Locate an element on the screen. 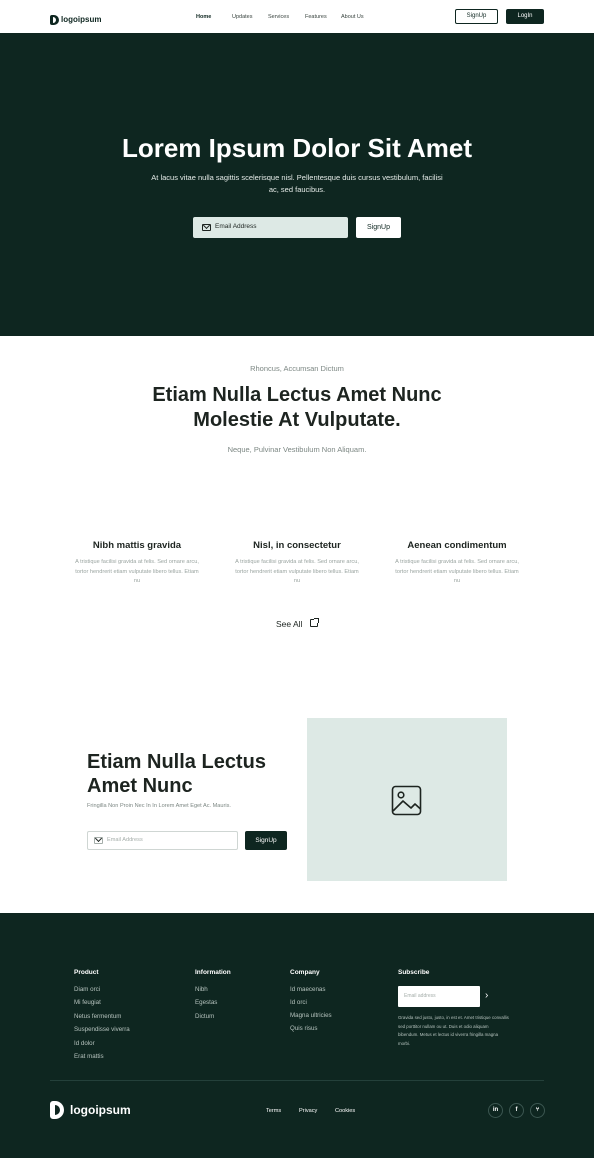 This screenshot has height=1163, width=594. cta-email-input: Email Address is located at coordinates (162, 840).